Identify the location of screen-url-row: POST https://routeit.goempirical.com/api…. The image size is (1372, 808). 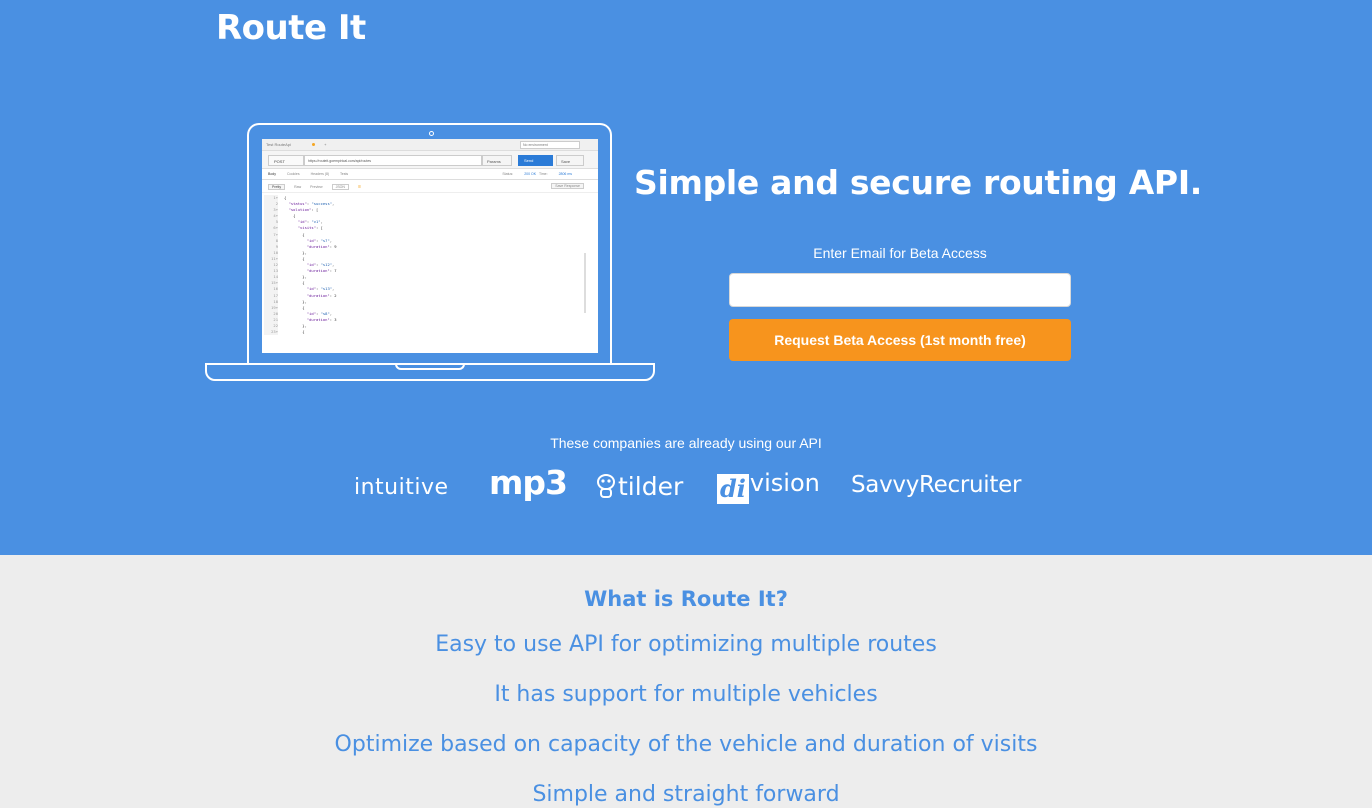
(430, 160).